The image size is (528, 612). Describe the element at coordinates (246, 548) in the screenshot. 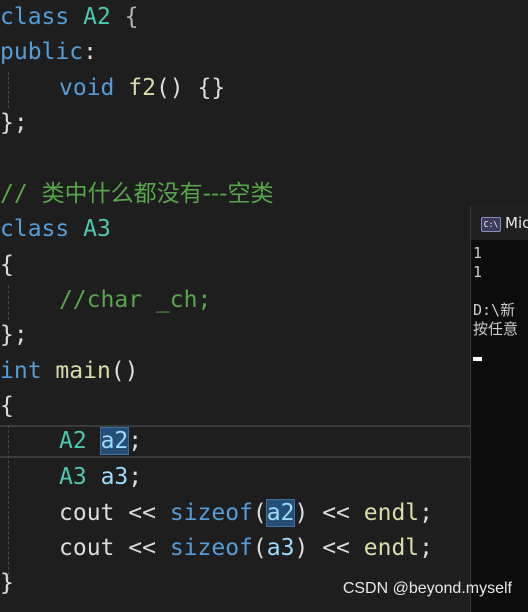

I see `code-line-15: cout << sizeof(a3) << endl;` at that location.